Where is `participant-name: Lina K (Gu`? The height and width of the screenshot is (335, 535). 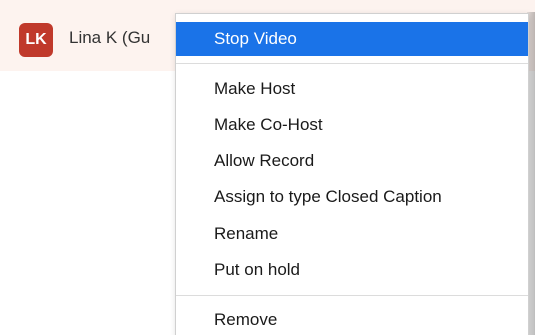
participant-name: Lina K (Gu is located at coordinates (110, 37).